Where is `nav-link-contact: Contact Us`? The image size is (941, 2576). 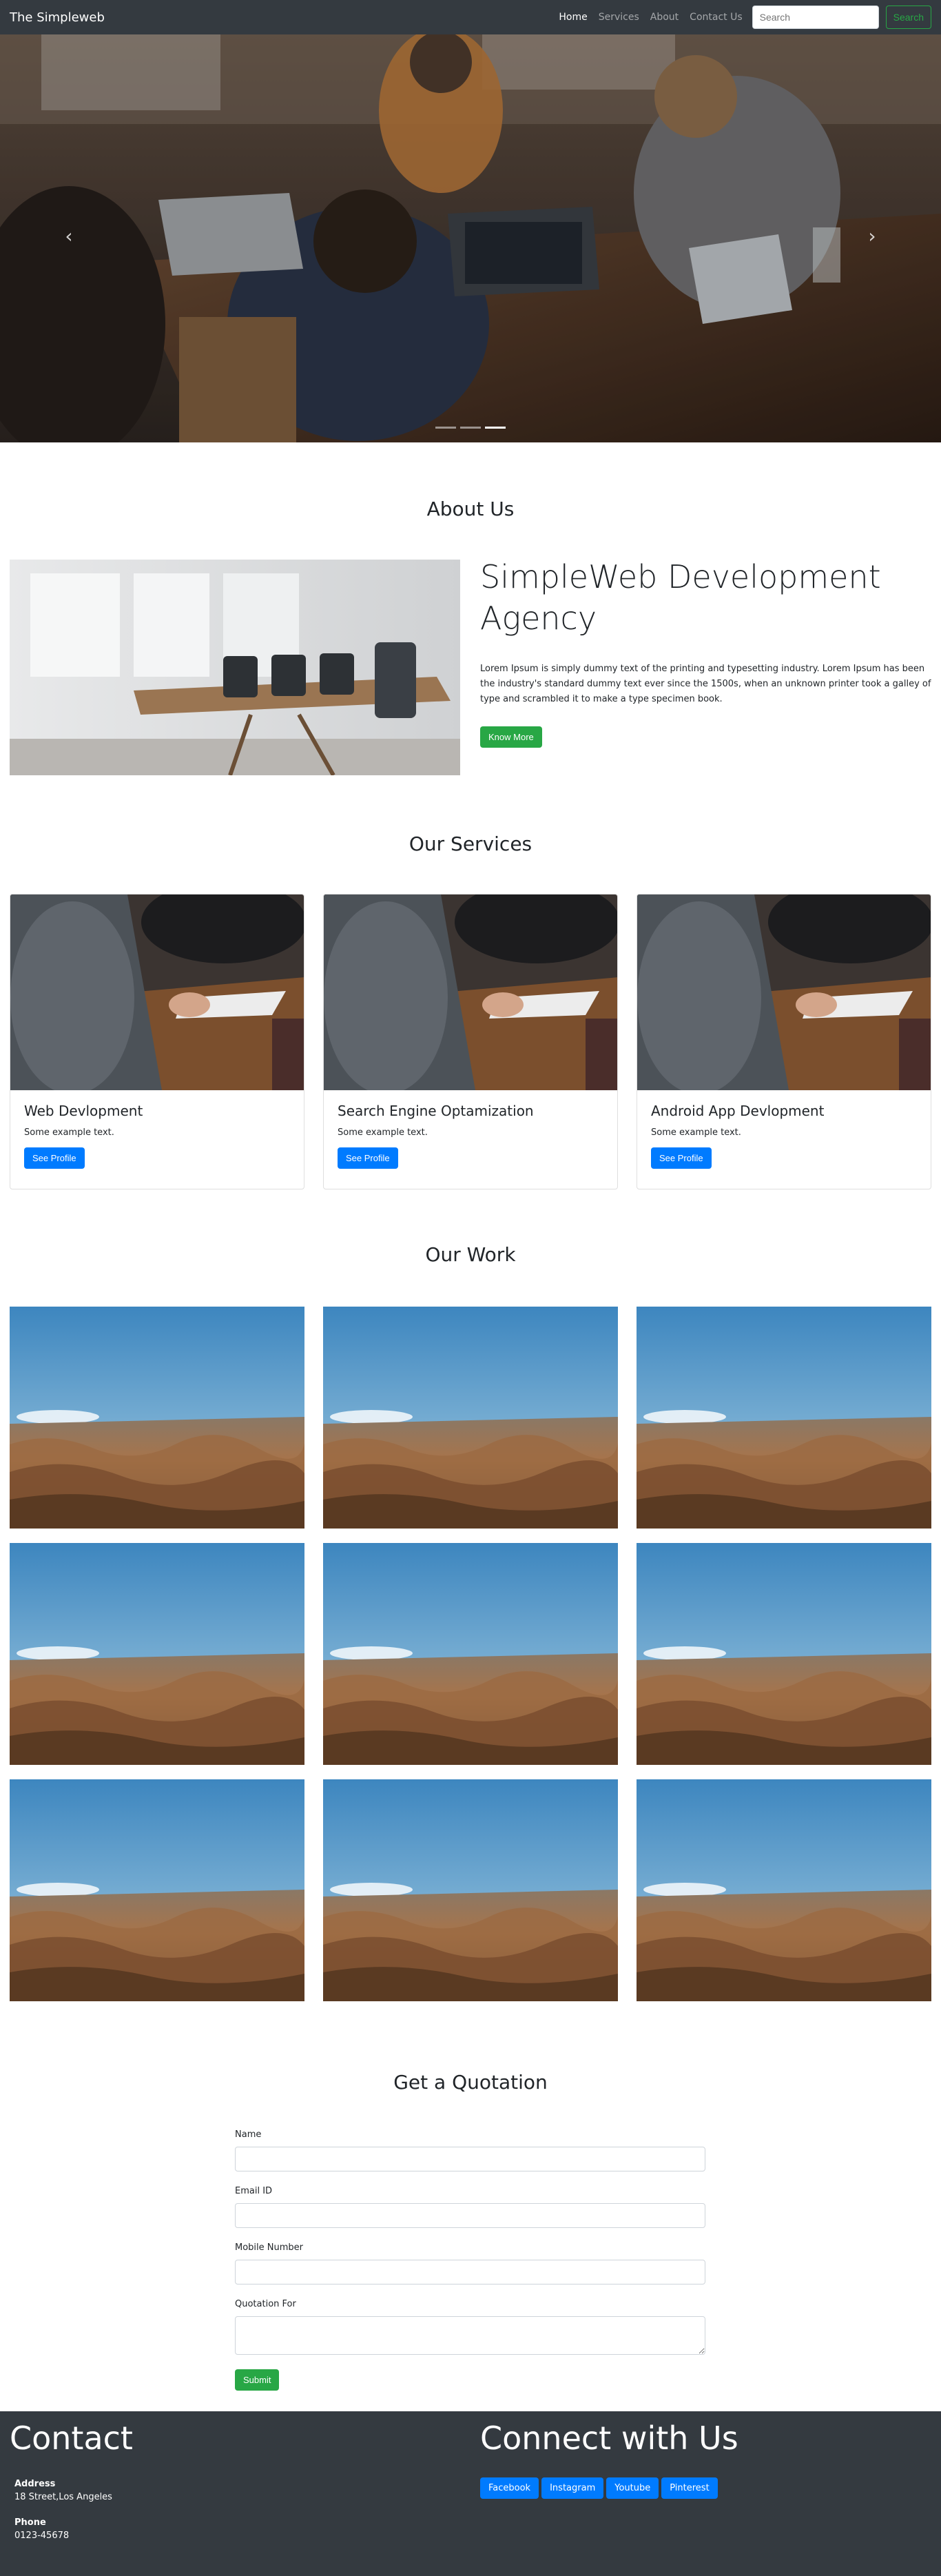
nav-link-contact: Contact Us is located at coordinates (716, 17).